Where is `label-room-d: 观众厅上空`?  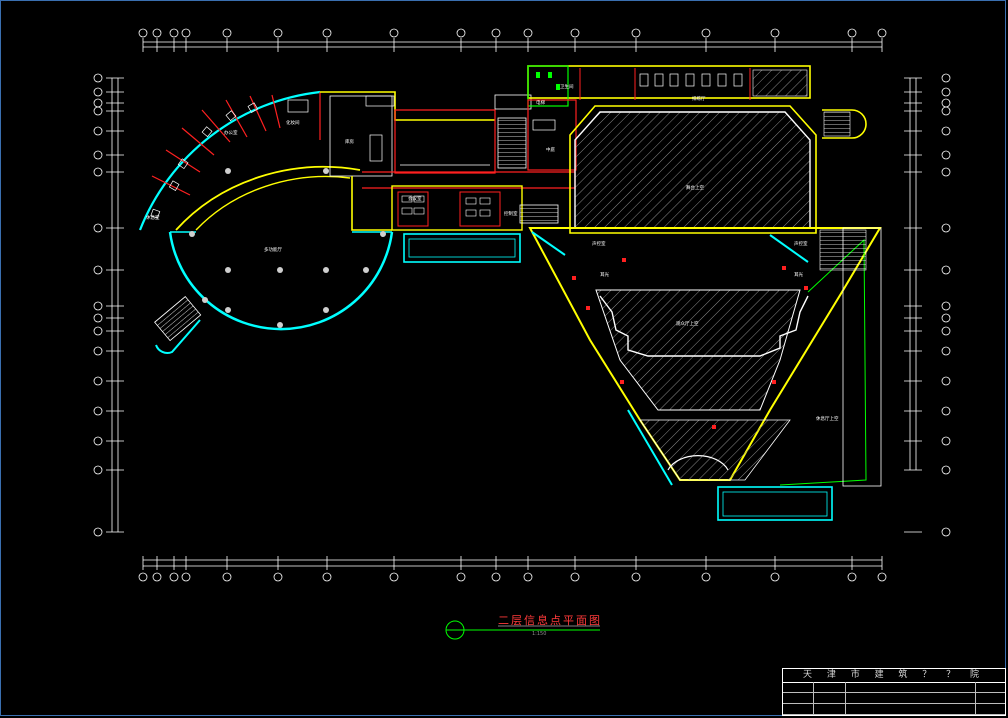
label-room-d: 观众厅上空 is located at coordinates (687, 323).